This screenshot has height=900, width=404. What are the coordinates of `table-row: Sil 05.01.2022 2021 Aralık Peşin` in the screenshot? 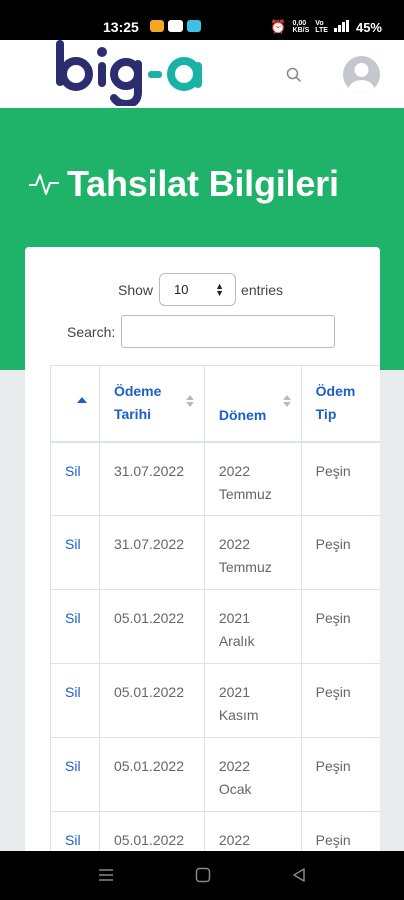 It's located at (215, 626).